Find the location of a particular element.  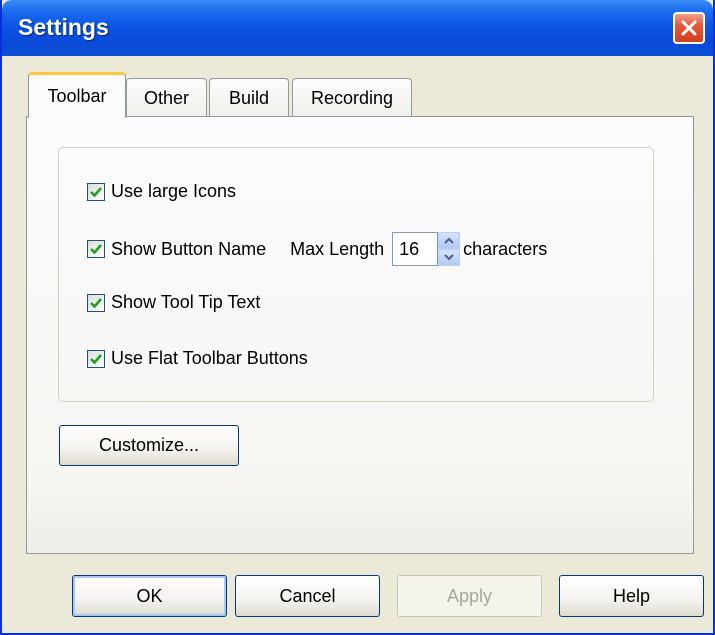

cancel-button: Cancel is located at coordinates (307, 596).